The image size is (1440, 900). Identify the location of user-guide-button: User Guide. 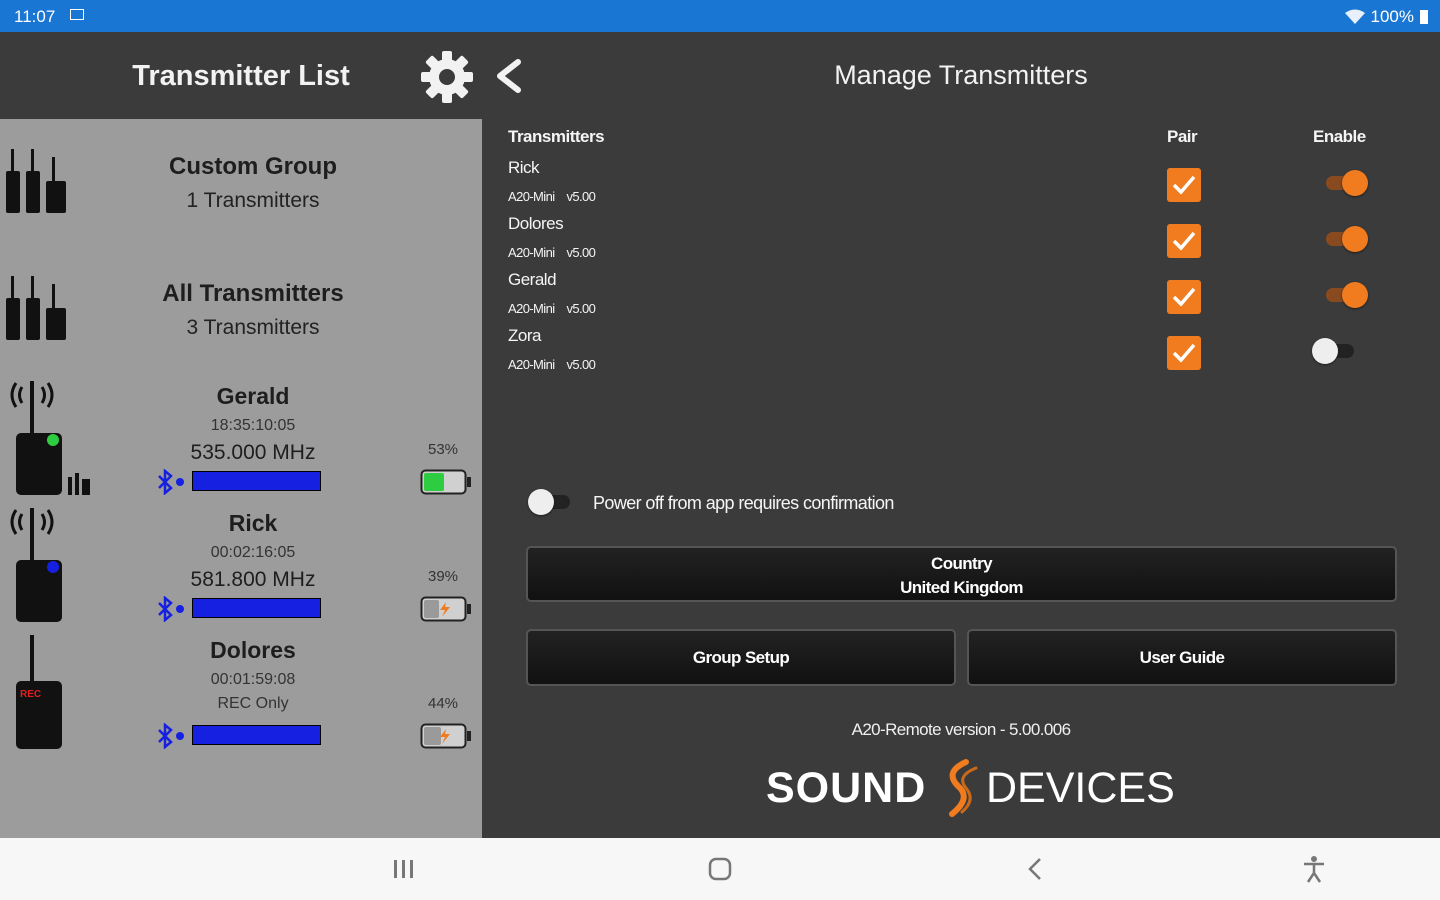
(1182, 657).